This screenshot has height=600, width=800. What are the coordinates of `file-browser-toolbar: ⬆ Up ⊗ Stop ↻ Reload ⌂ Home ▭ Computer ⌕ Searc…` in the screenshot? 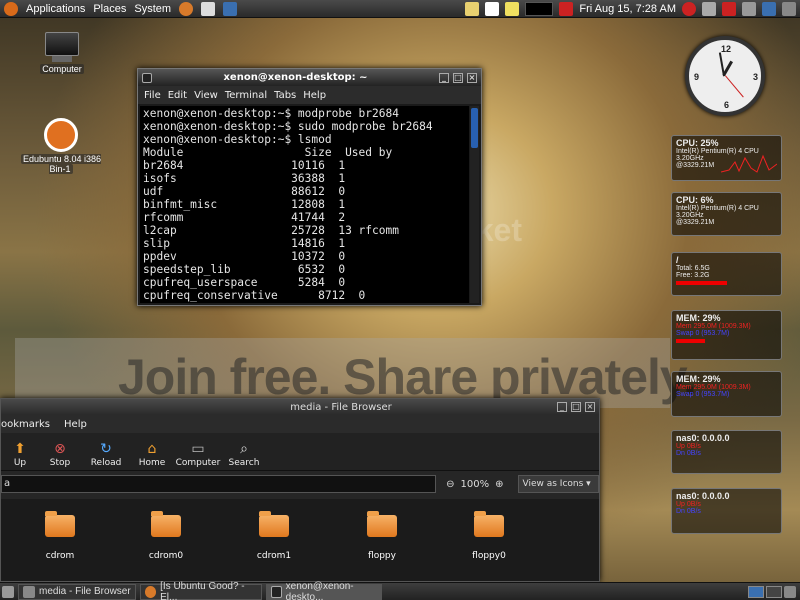 It's located at (300, 452).